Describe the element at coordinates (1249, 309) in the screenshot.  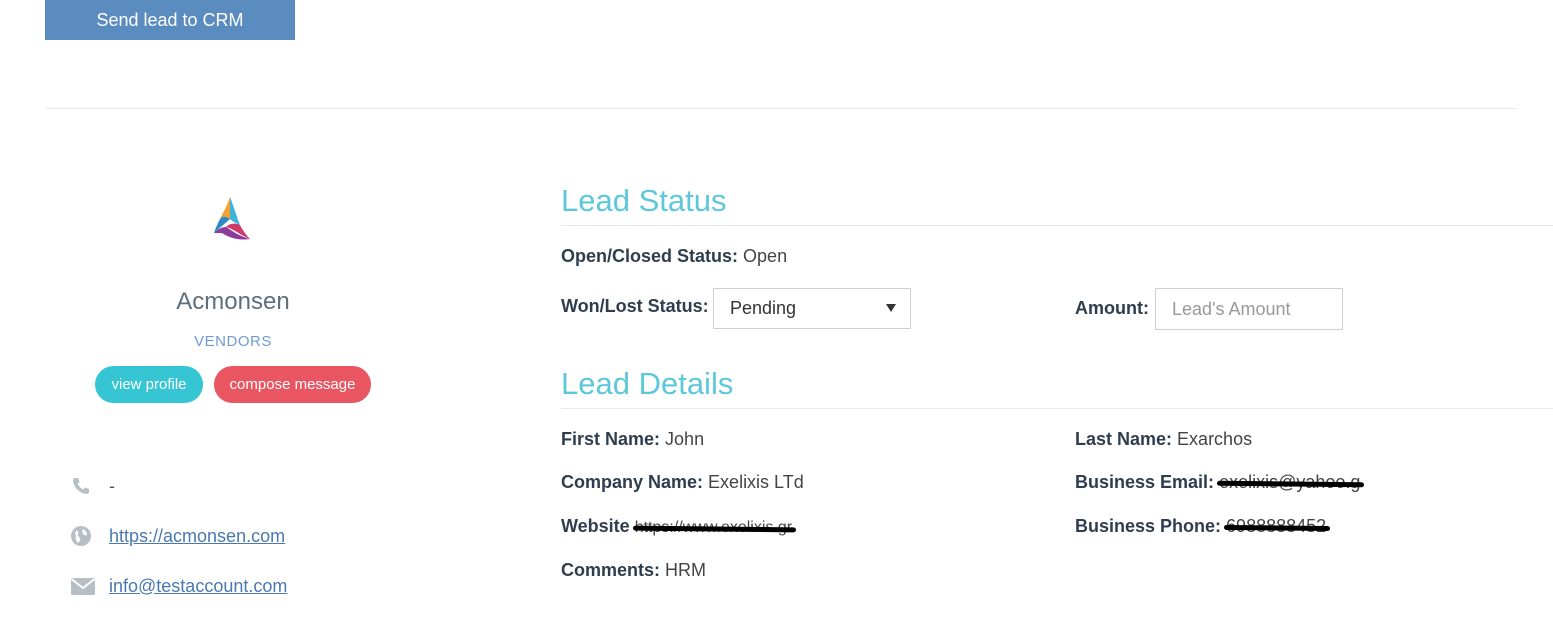
I see `amount-input` at that location.